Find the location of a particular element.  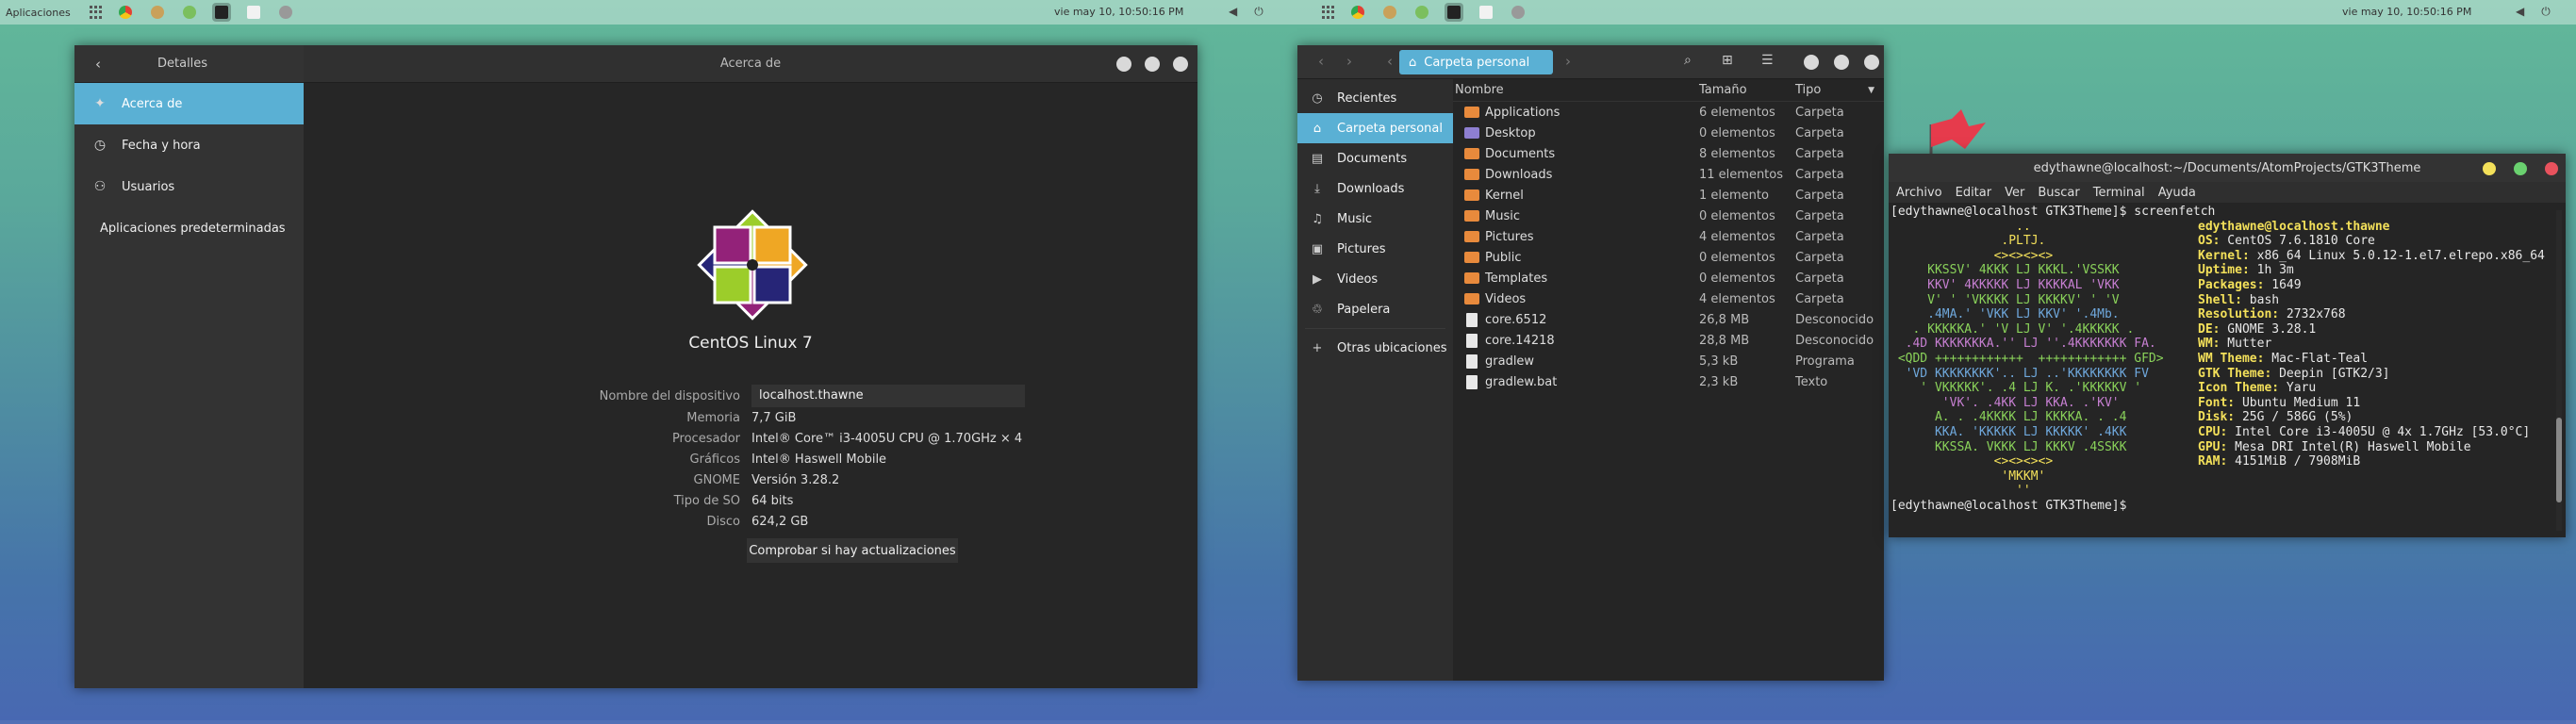

video-icon: ▶ is located at coordinates (1317, 279).